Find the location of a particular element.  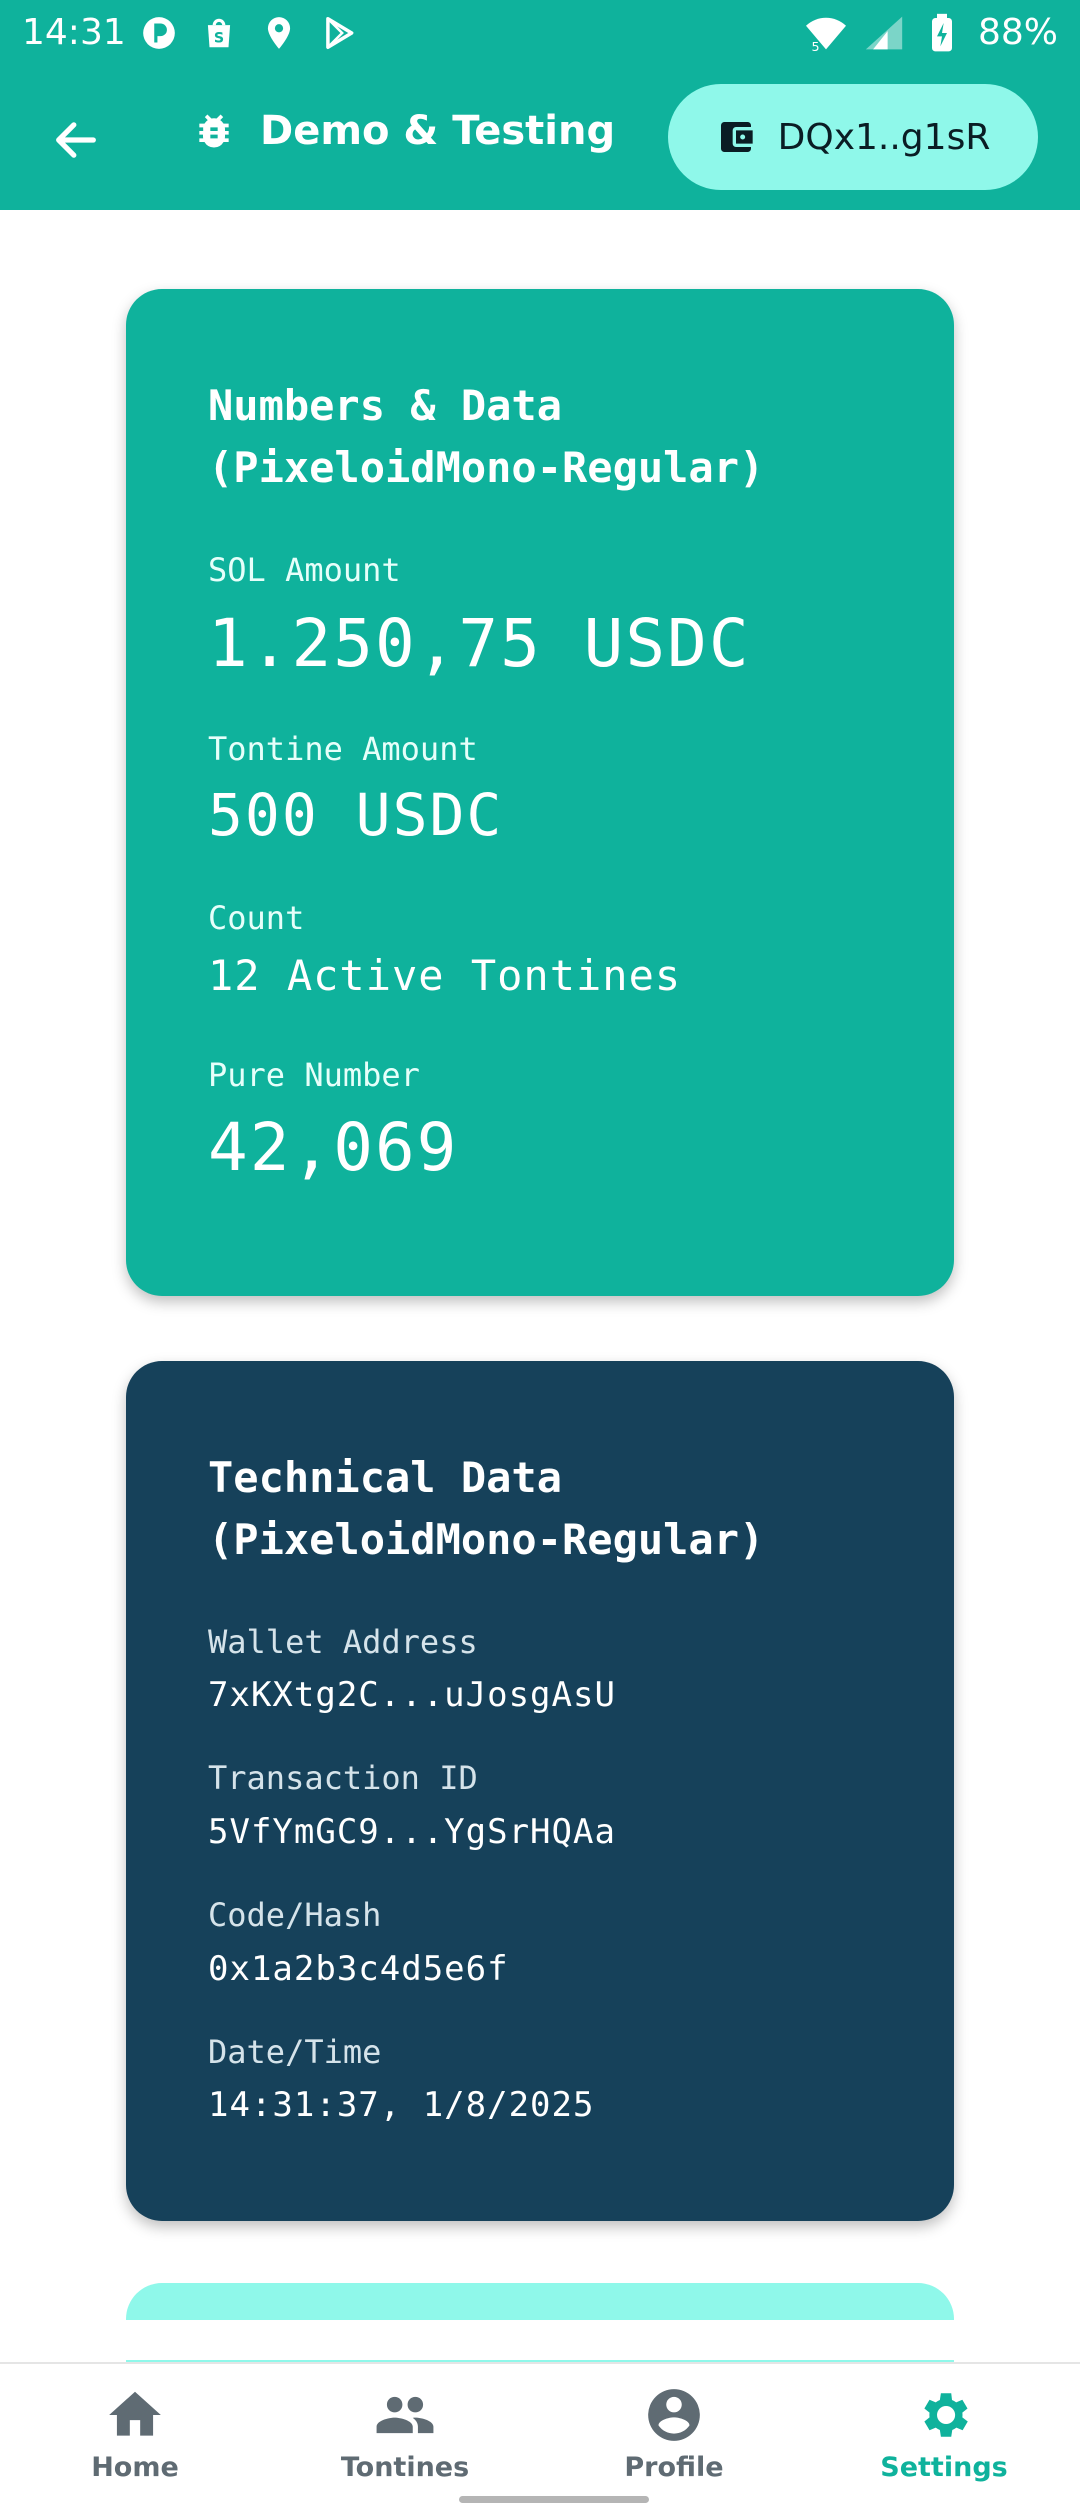

home-icon is located at coordinates (135, 2413).